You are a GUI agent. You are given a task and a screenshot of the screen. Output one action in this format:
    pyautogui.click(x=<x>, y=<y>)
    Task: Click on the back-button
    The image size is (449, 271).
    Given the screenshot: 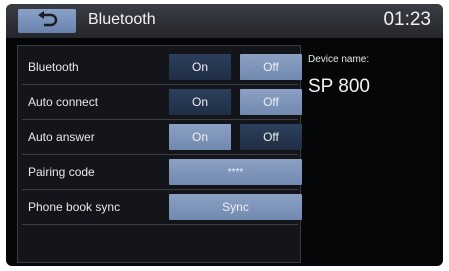 What is the action you would take?
    pyautogui.click(x=47, y=21)
    